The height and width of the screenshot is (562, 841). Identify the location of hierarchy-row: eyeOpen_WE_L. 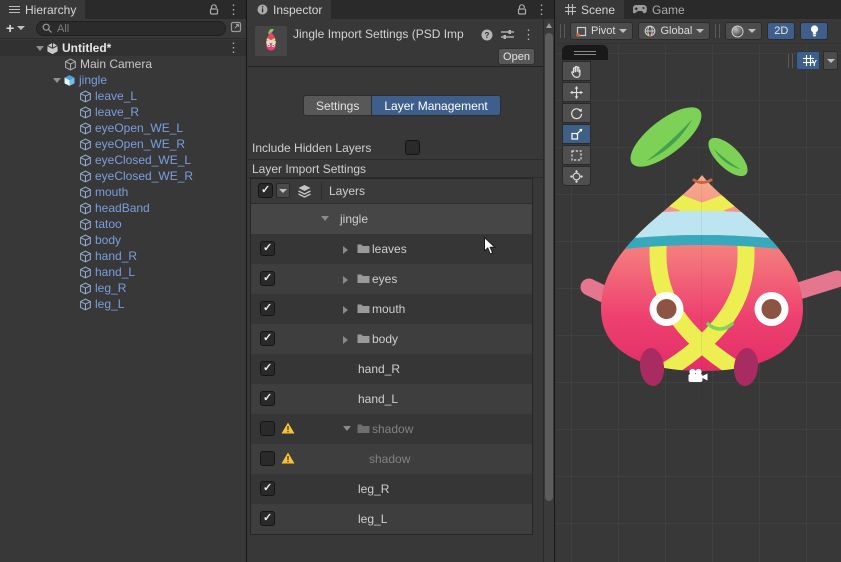
(123, 128).